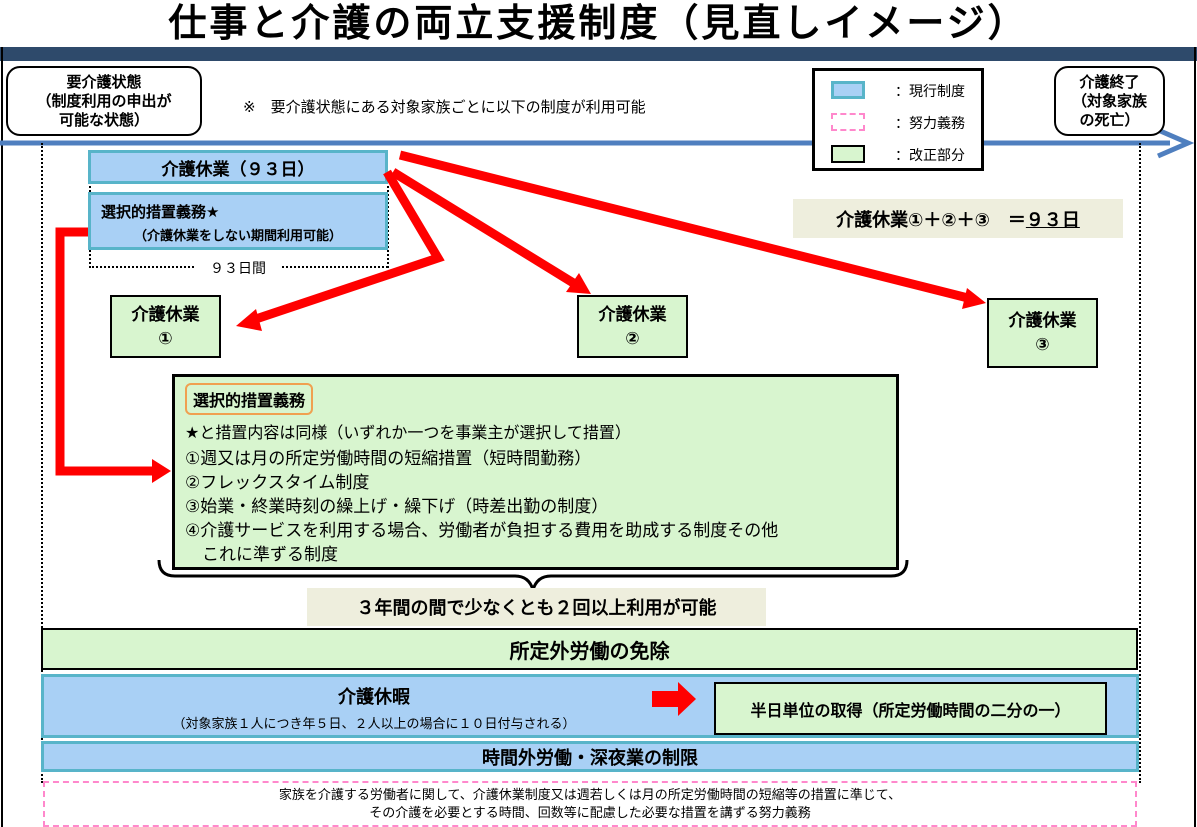 The height and width of the screenshot is (827, 1197). I want to click on half-day-box: 半日単位の取得（所定労働時間の二分の一）, so click(910, 708).